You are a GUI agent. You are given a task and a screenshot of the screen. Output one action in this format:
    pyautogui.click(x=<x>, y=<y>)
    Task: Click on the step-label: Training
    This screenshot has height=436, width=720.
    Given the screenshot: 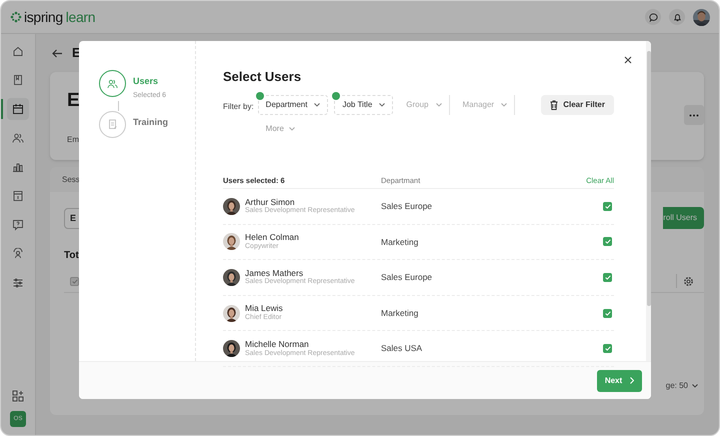 What is the action you would take?
    pyautogui.click(x=150, y=122)
    